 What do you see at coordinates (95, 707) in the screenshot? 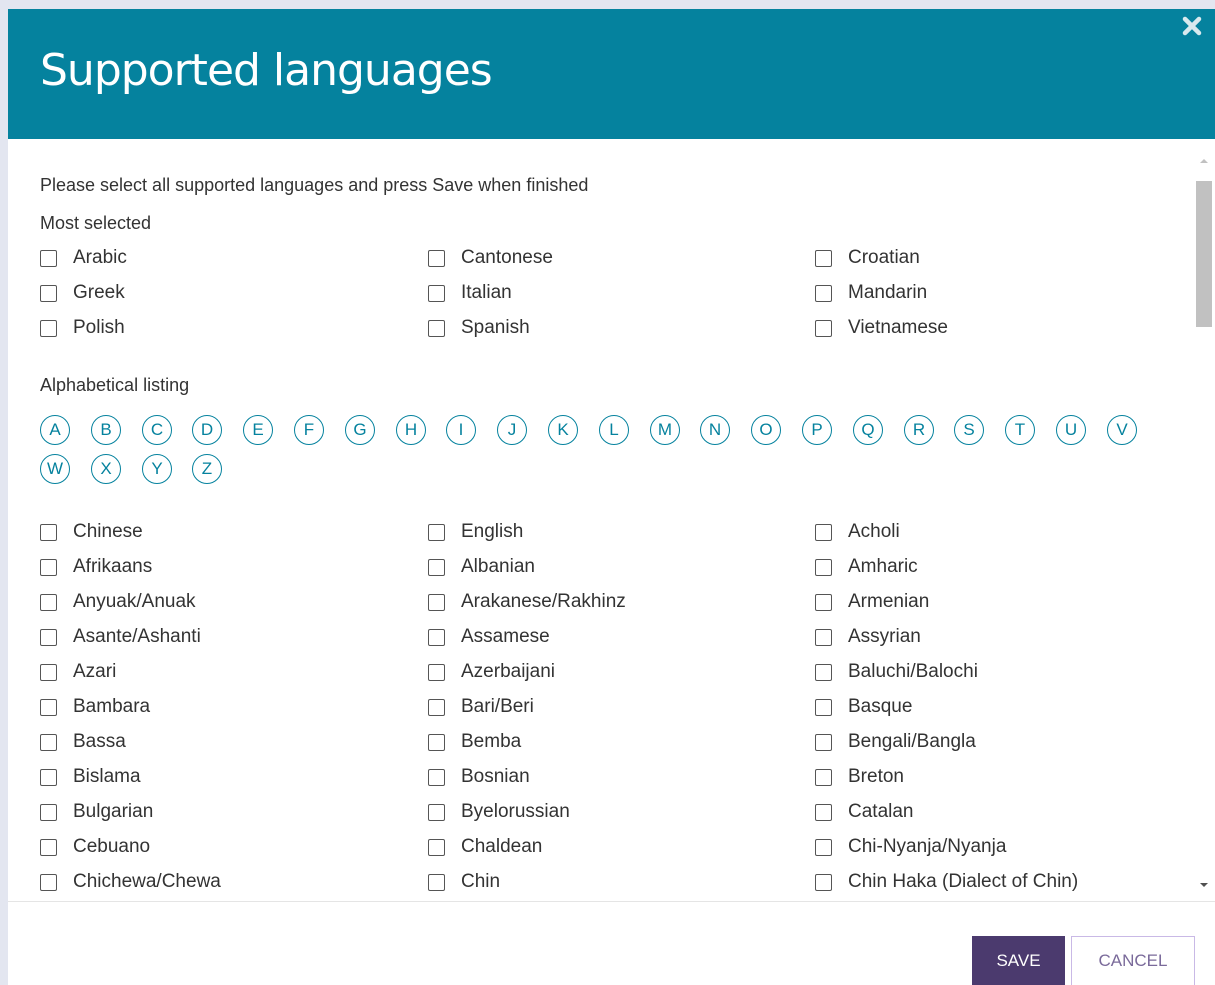
I see `language-option: Bambara` at bounding box center [95, 707].